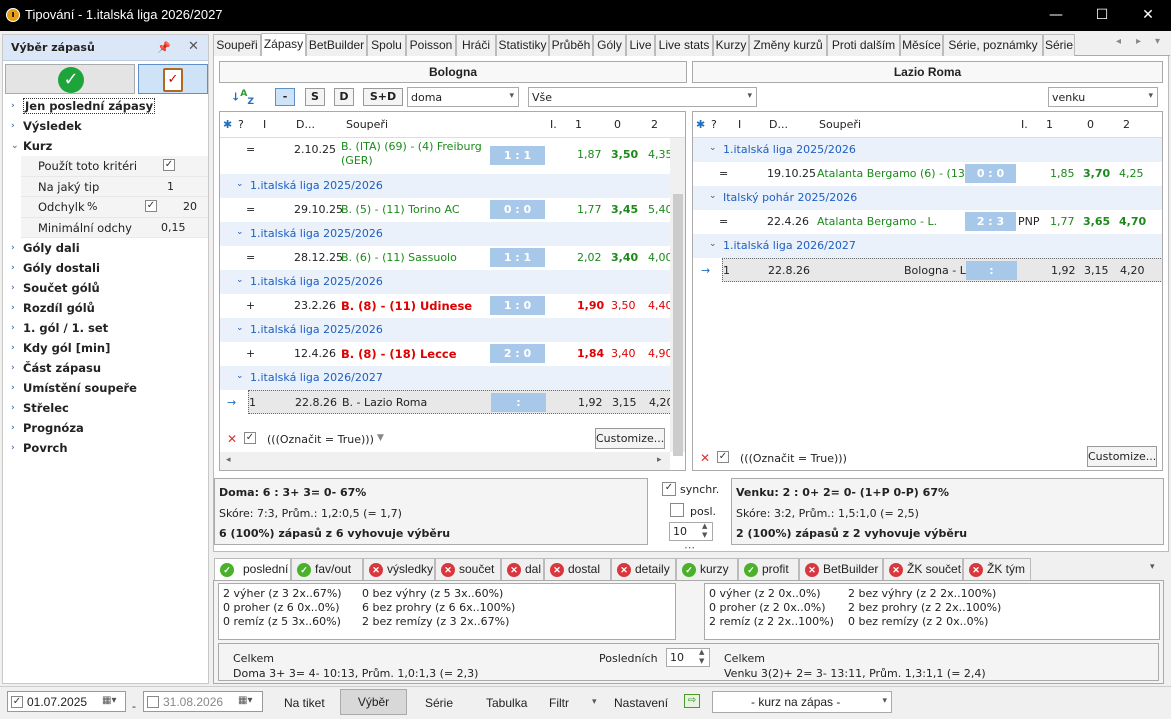 Image resolution: width=1171 pixels, height=719 pixels. What do you see at coordinates (66, 701) in the screenshot?
I see `date-from-picker: ✓ 01.07.2025 ▦▾` at bounding box center [66, 701].